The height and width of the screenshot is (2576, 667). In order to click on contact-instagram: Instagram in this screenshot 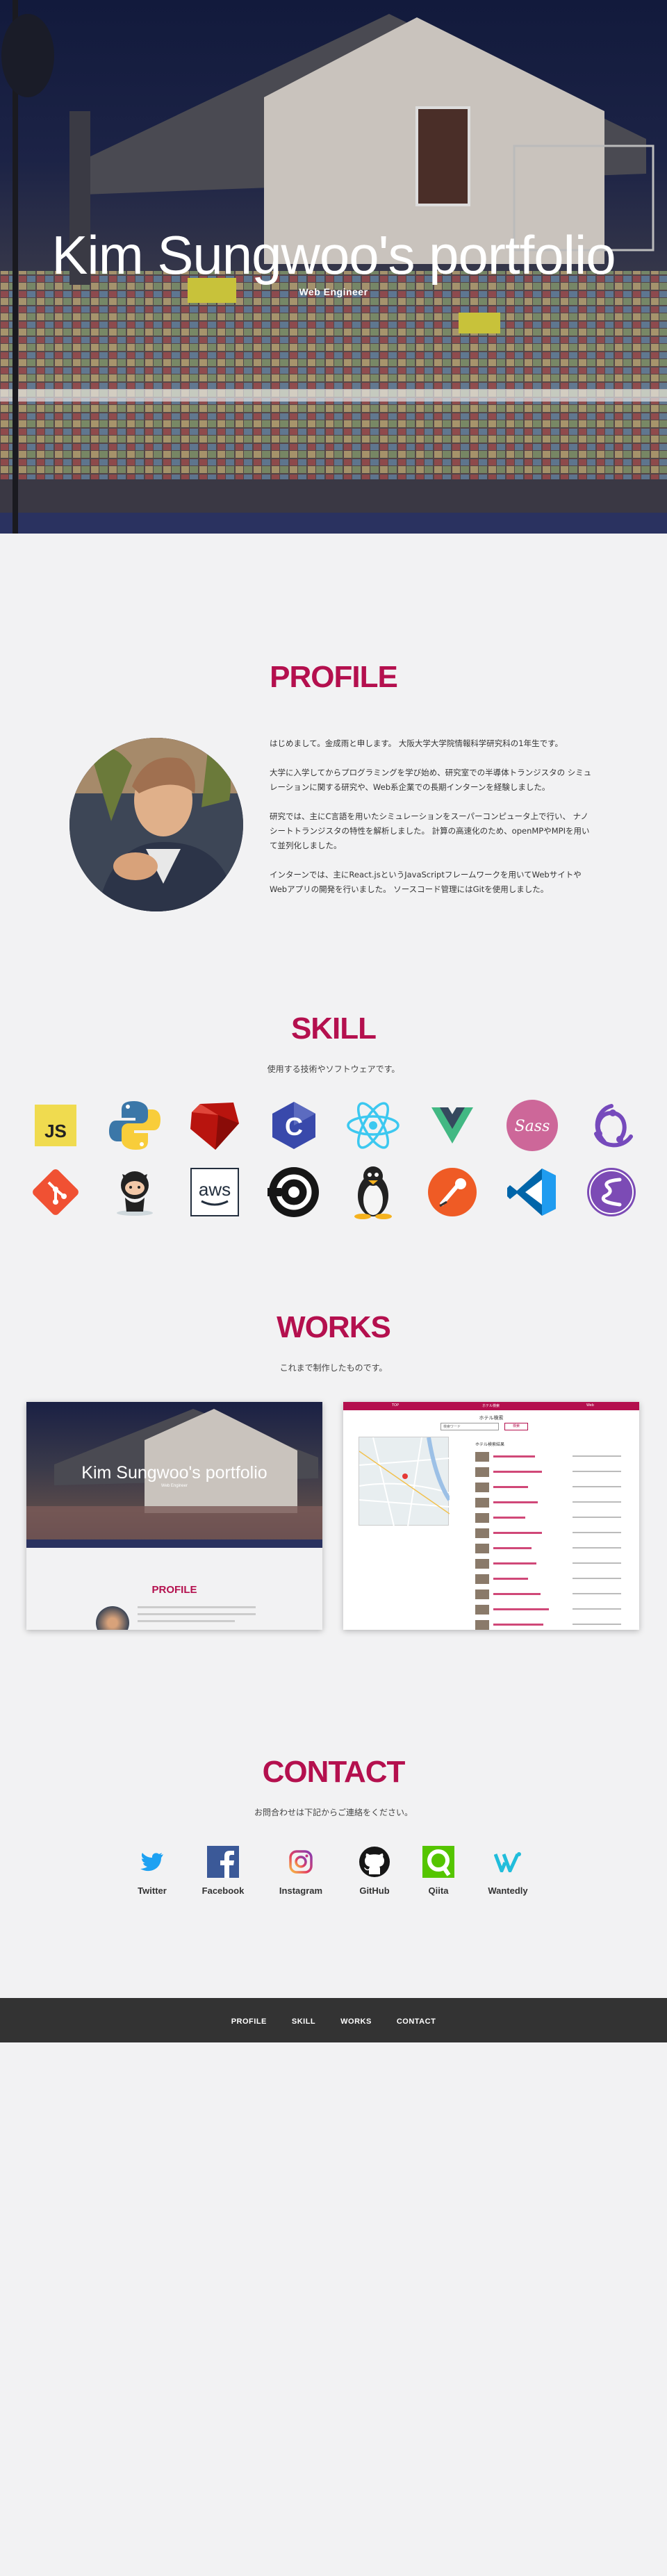, I will do `click(301, 1871)`.